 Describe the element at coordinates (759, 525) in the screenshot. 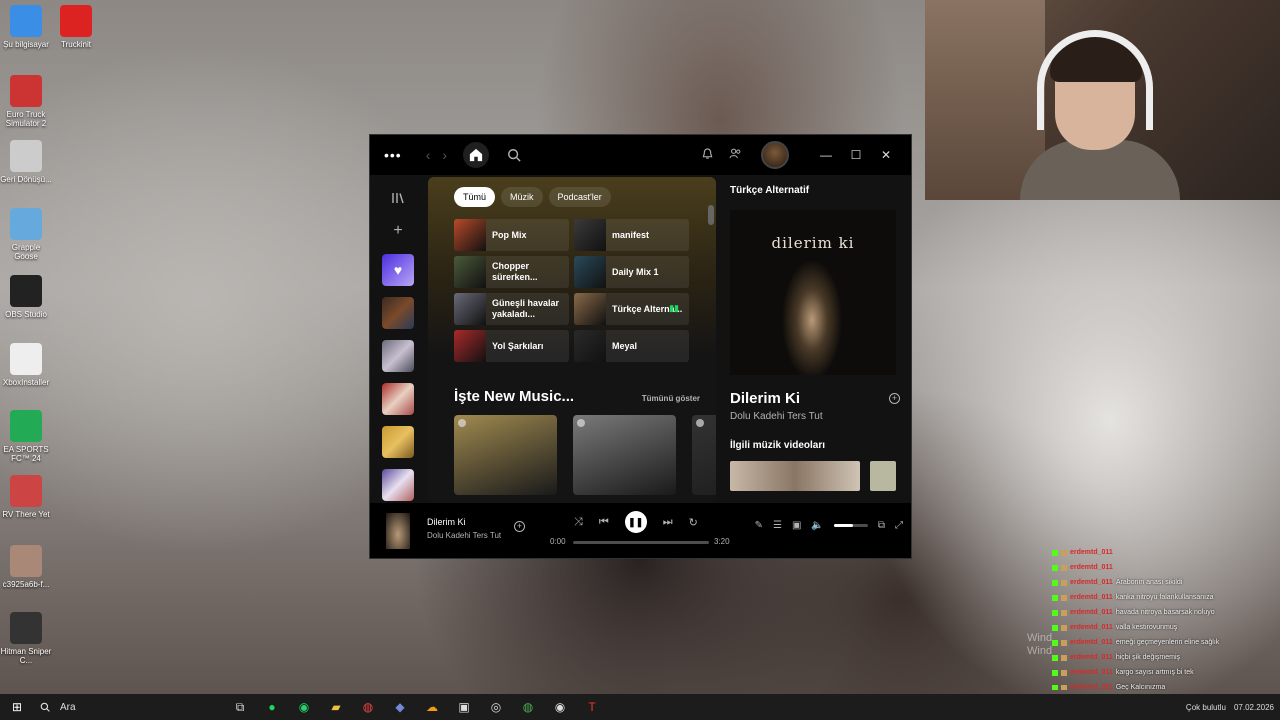

I see `lyrics-icon: ✎` at that location.